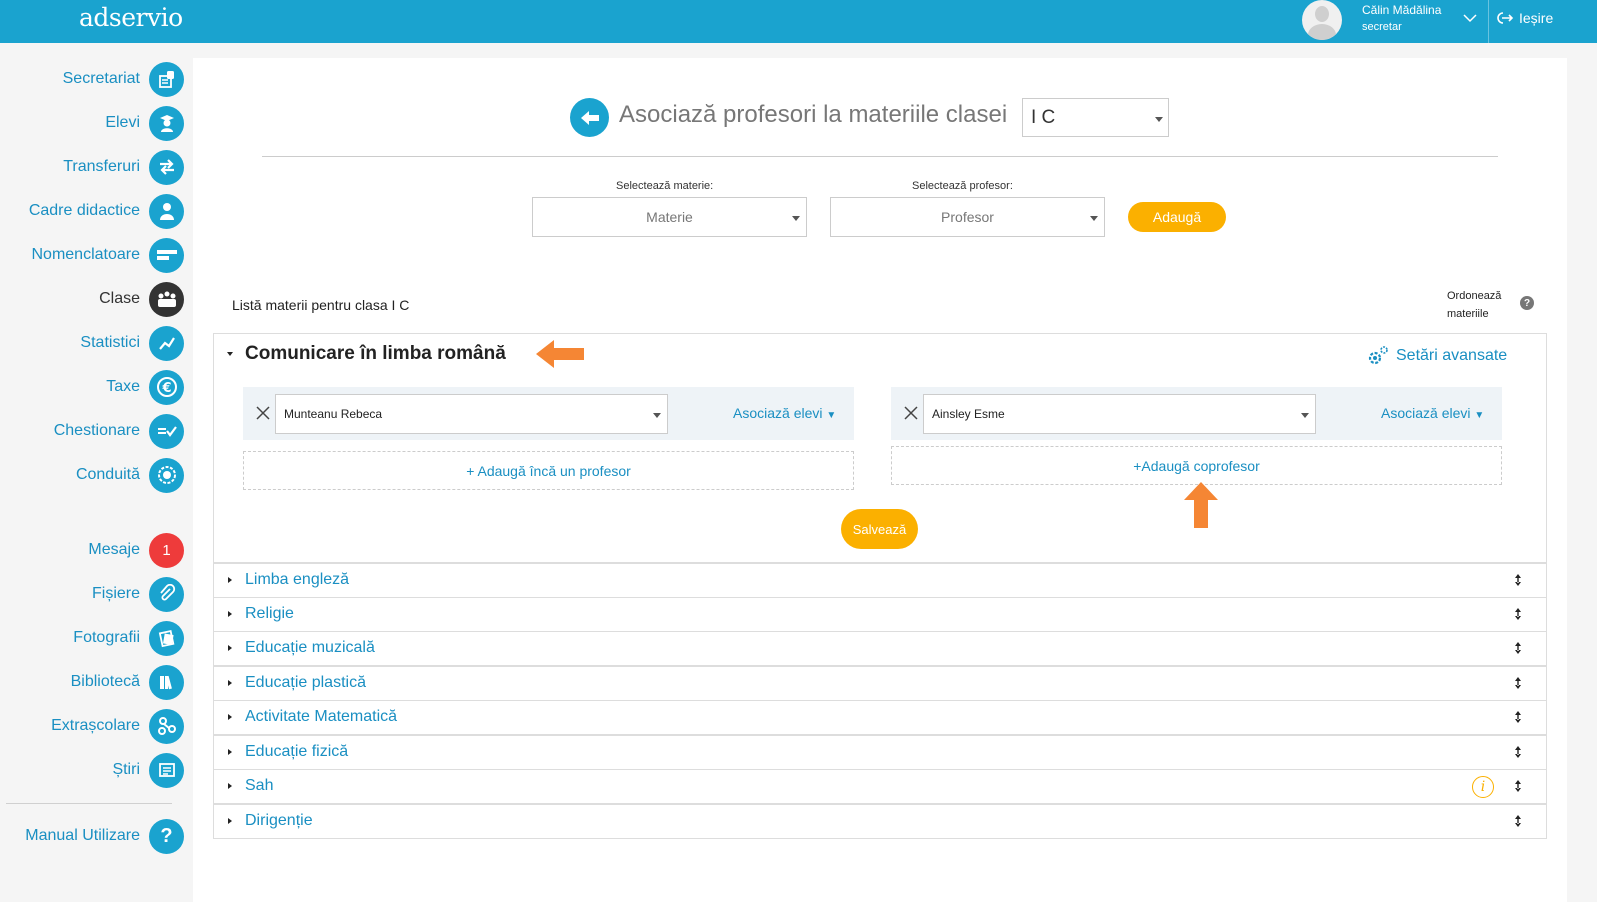 The width and height of the screenshot is (1597, 902). Describe the element at coordinates (166, 431) in the screenshot. I see `questionnaire-icon` at that location.